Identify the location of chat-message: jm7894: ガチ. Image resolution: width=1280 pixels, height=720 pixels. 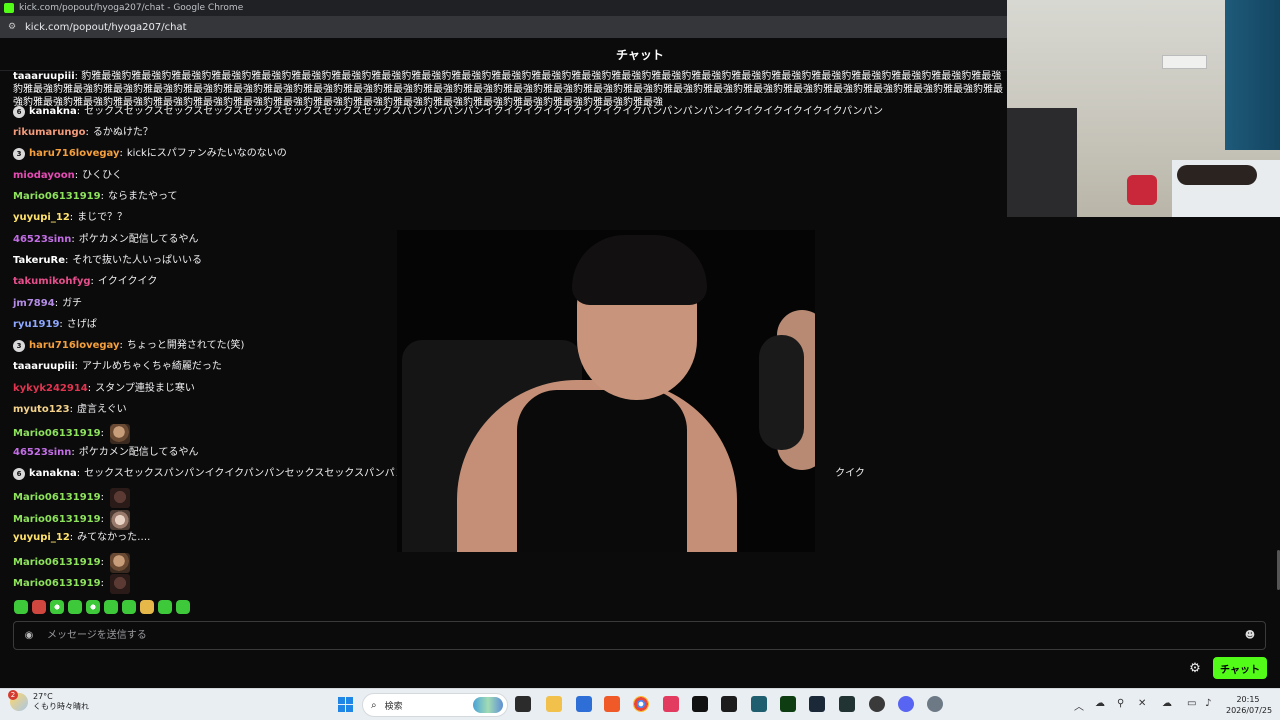
(48, 304).